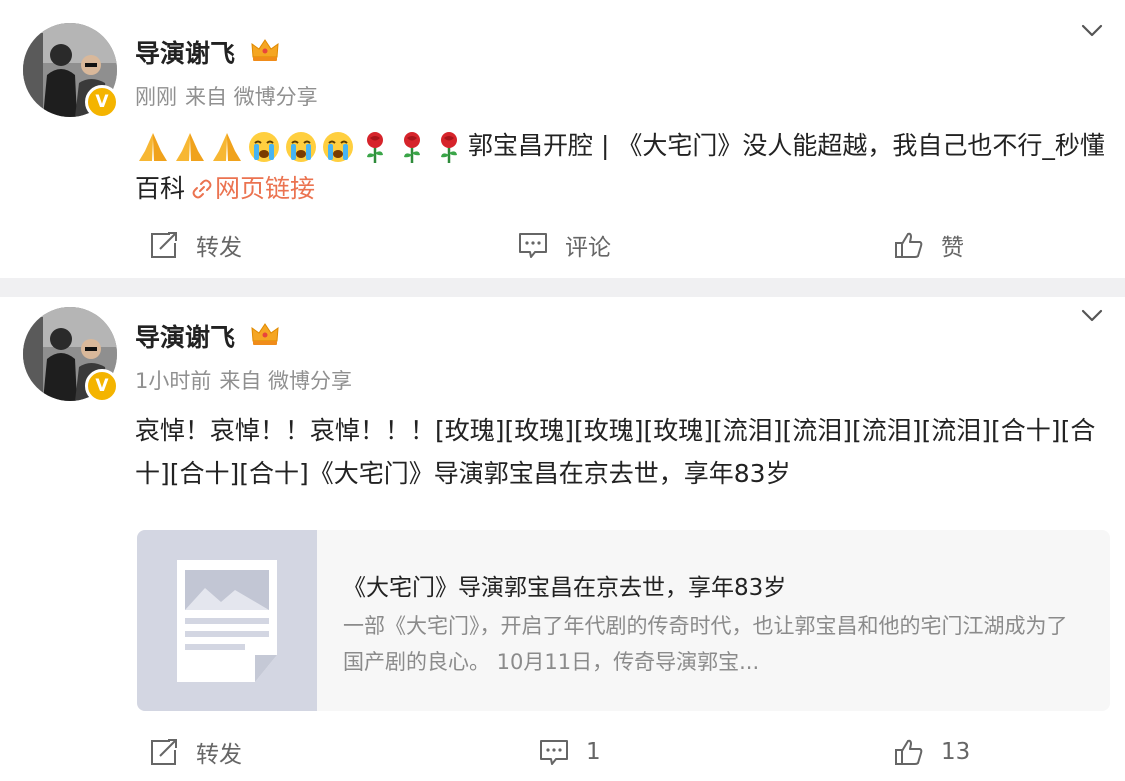 Image resolution: width=1125 pixels, height=781 pixels. What do you see at coordinates (952, 248) in the screenshot?
I see `like-label: 赞` at bounding box center [952, 248].